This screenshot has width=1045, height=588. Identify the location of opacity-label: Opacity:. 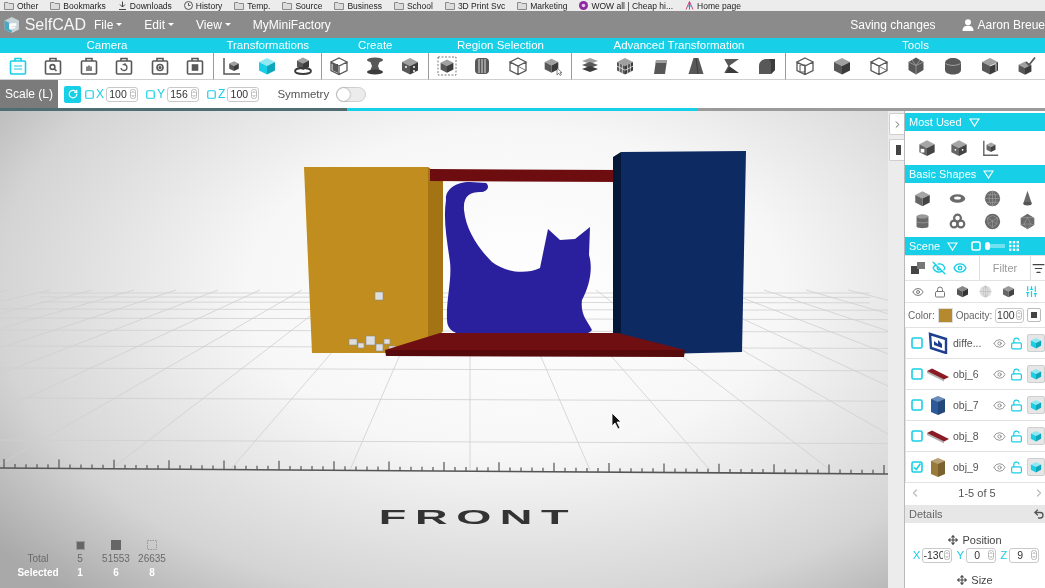
(974, 315).